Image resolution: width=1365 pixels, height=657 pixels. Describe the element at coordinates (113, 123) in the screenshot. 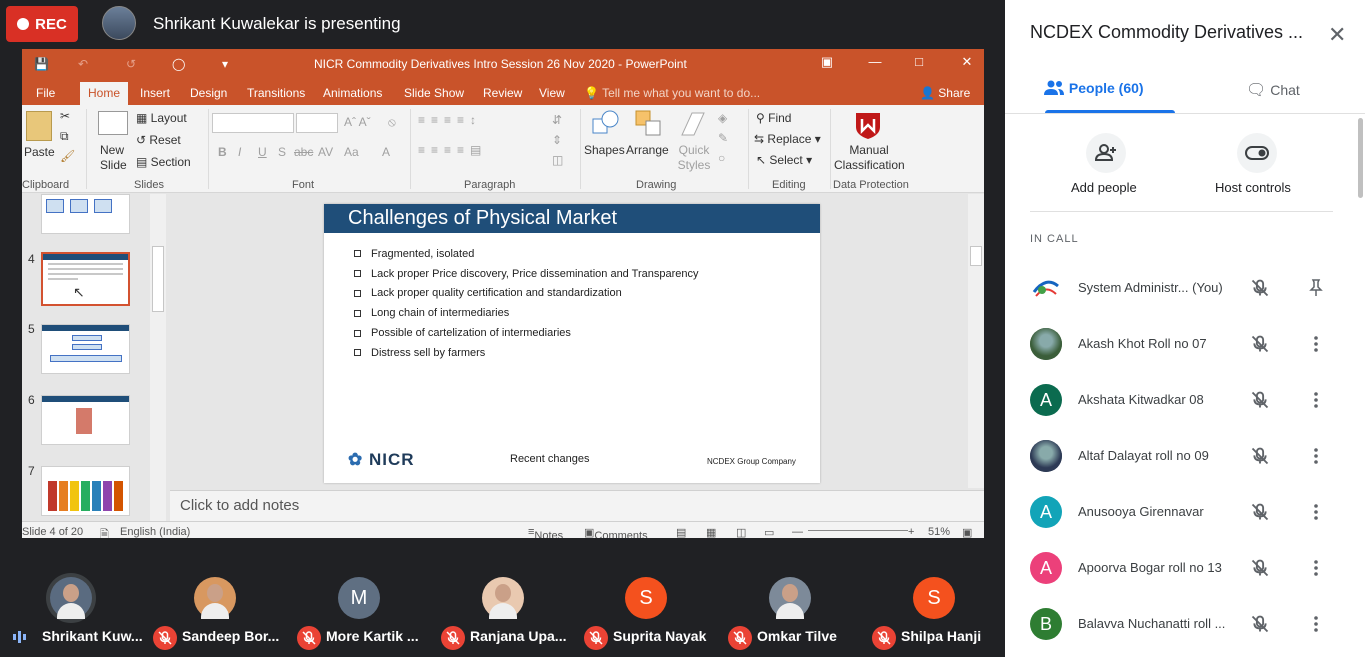

I see `new-slide-icon` at that location.